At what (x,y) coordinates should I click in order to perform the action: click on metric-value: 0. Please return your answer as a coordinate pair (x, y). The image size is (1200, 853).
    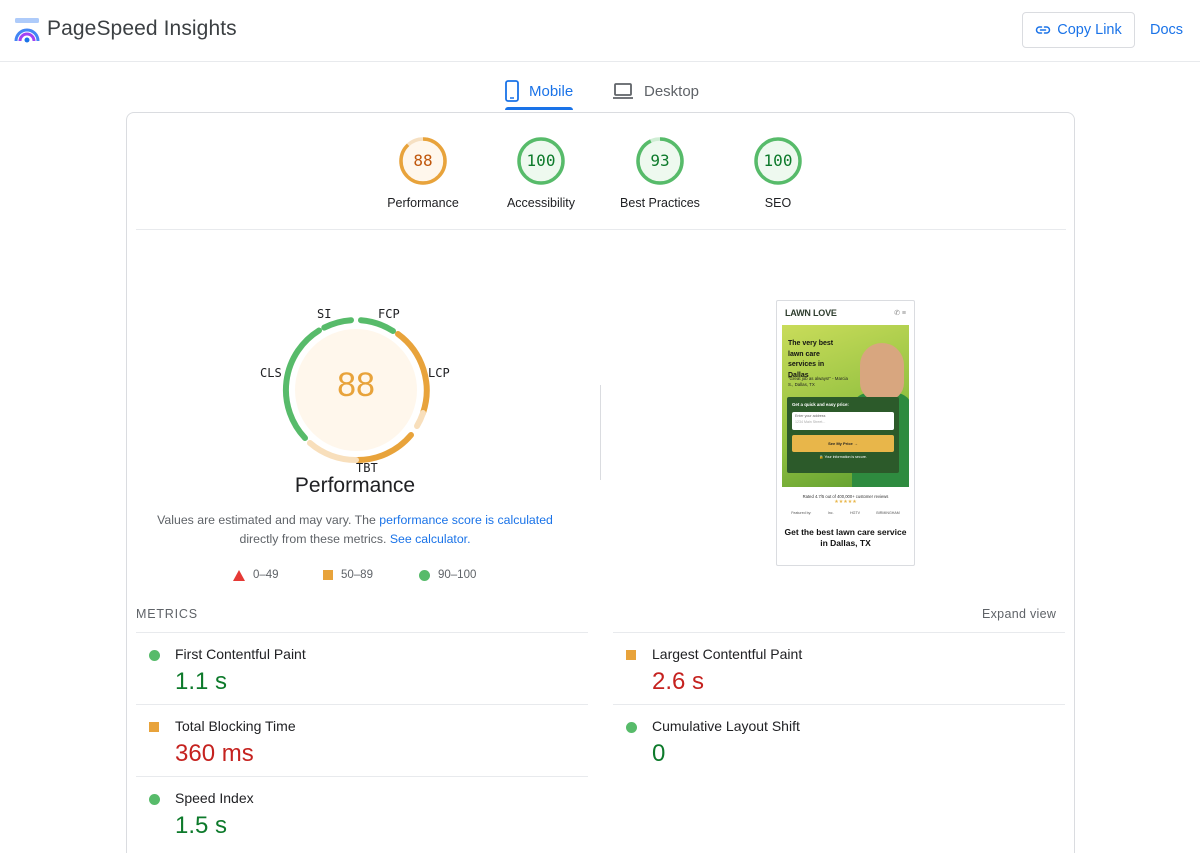
    Looking at the image, I should click on (659, 753).